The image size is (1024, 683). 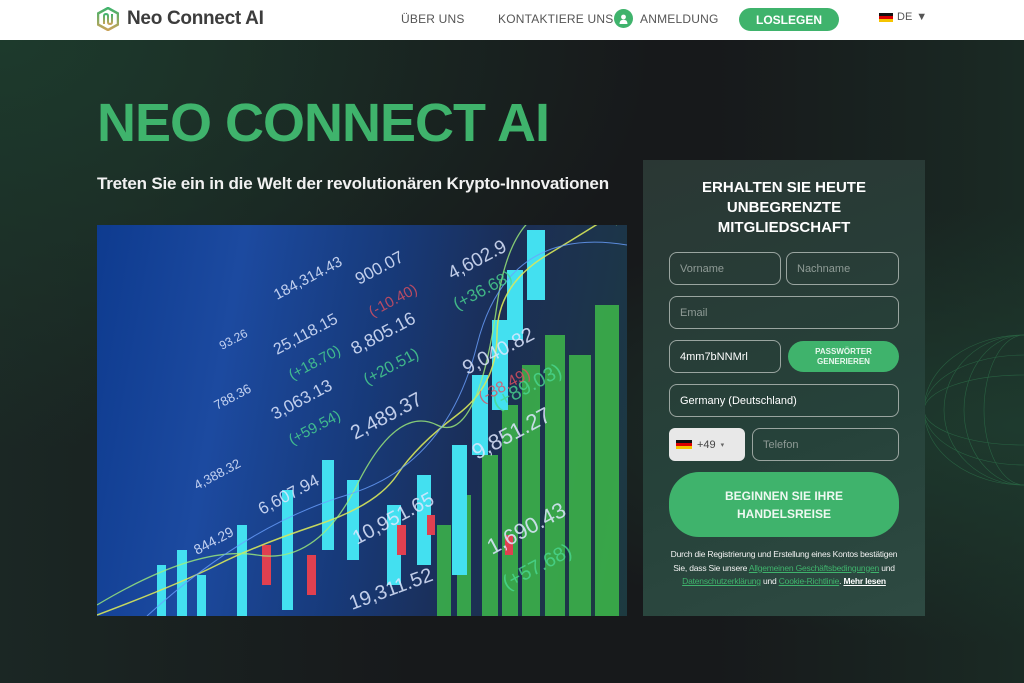 What do you see at coordinates (825, 444) in the screenshot?
I see `phone-input` at bounding box center [825, 444].